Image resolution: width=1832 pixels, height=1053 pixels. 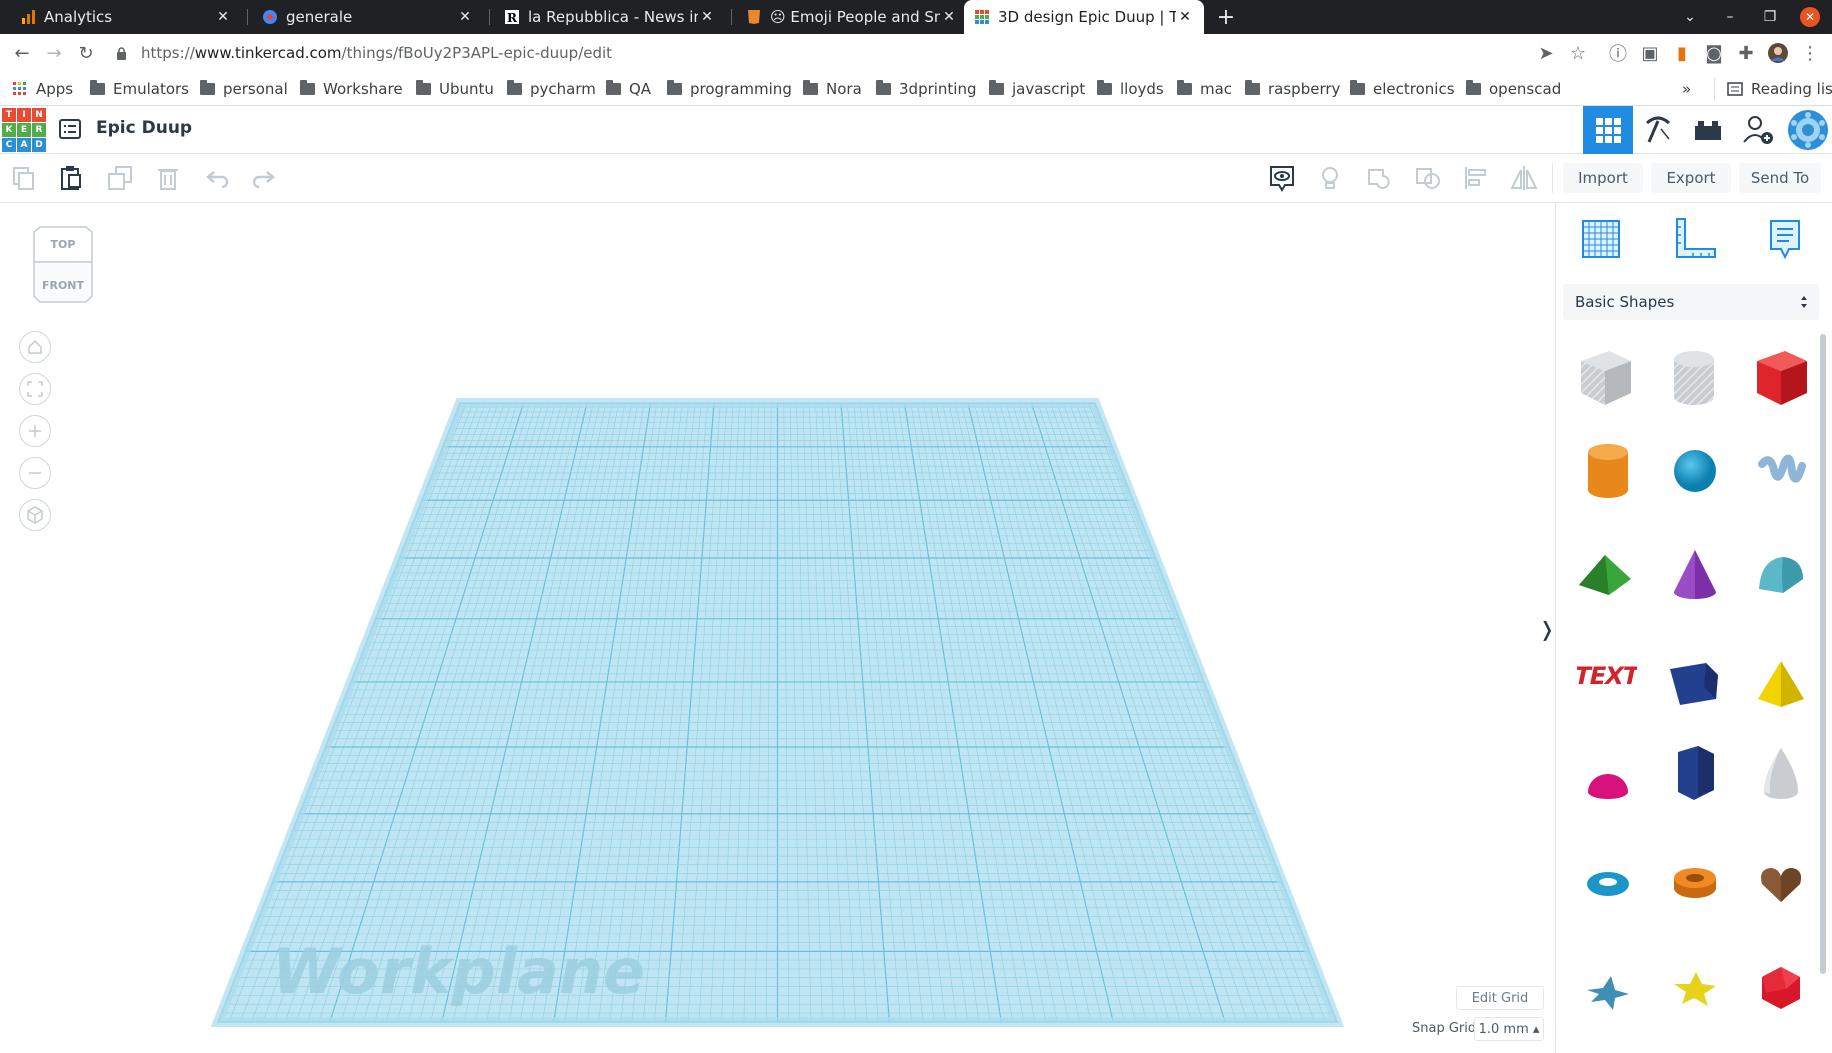 What do you see at coordinates (1730, 17) in the screenshot?
I see `minimize-icon: –` at bounding box center [1730, 17].